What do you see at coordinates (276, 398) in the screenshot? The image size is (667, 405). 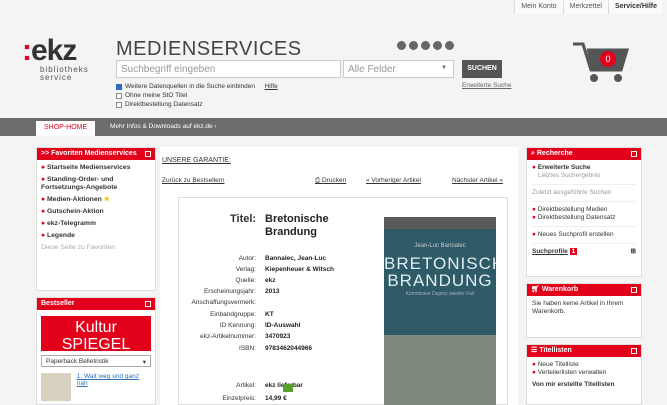 I see `detail-value: 14,99 €` at bounding box center [276, 398].